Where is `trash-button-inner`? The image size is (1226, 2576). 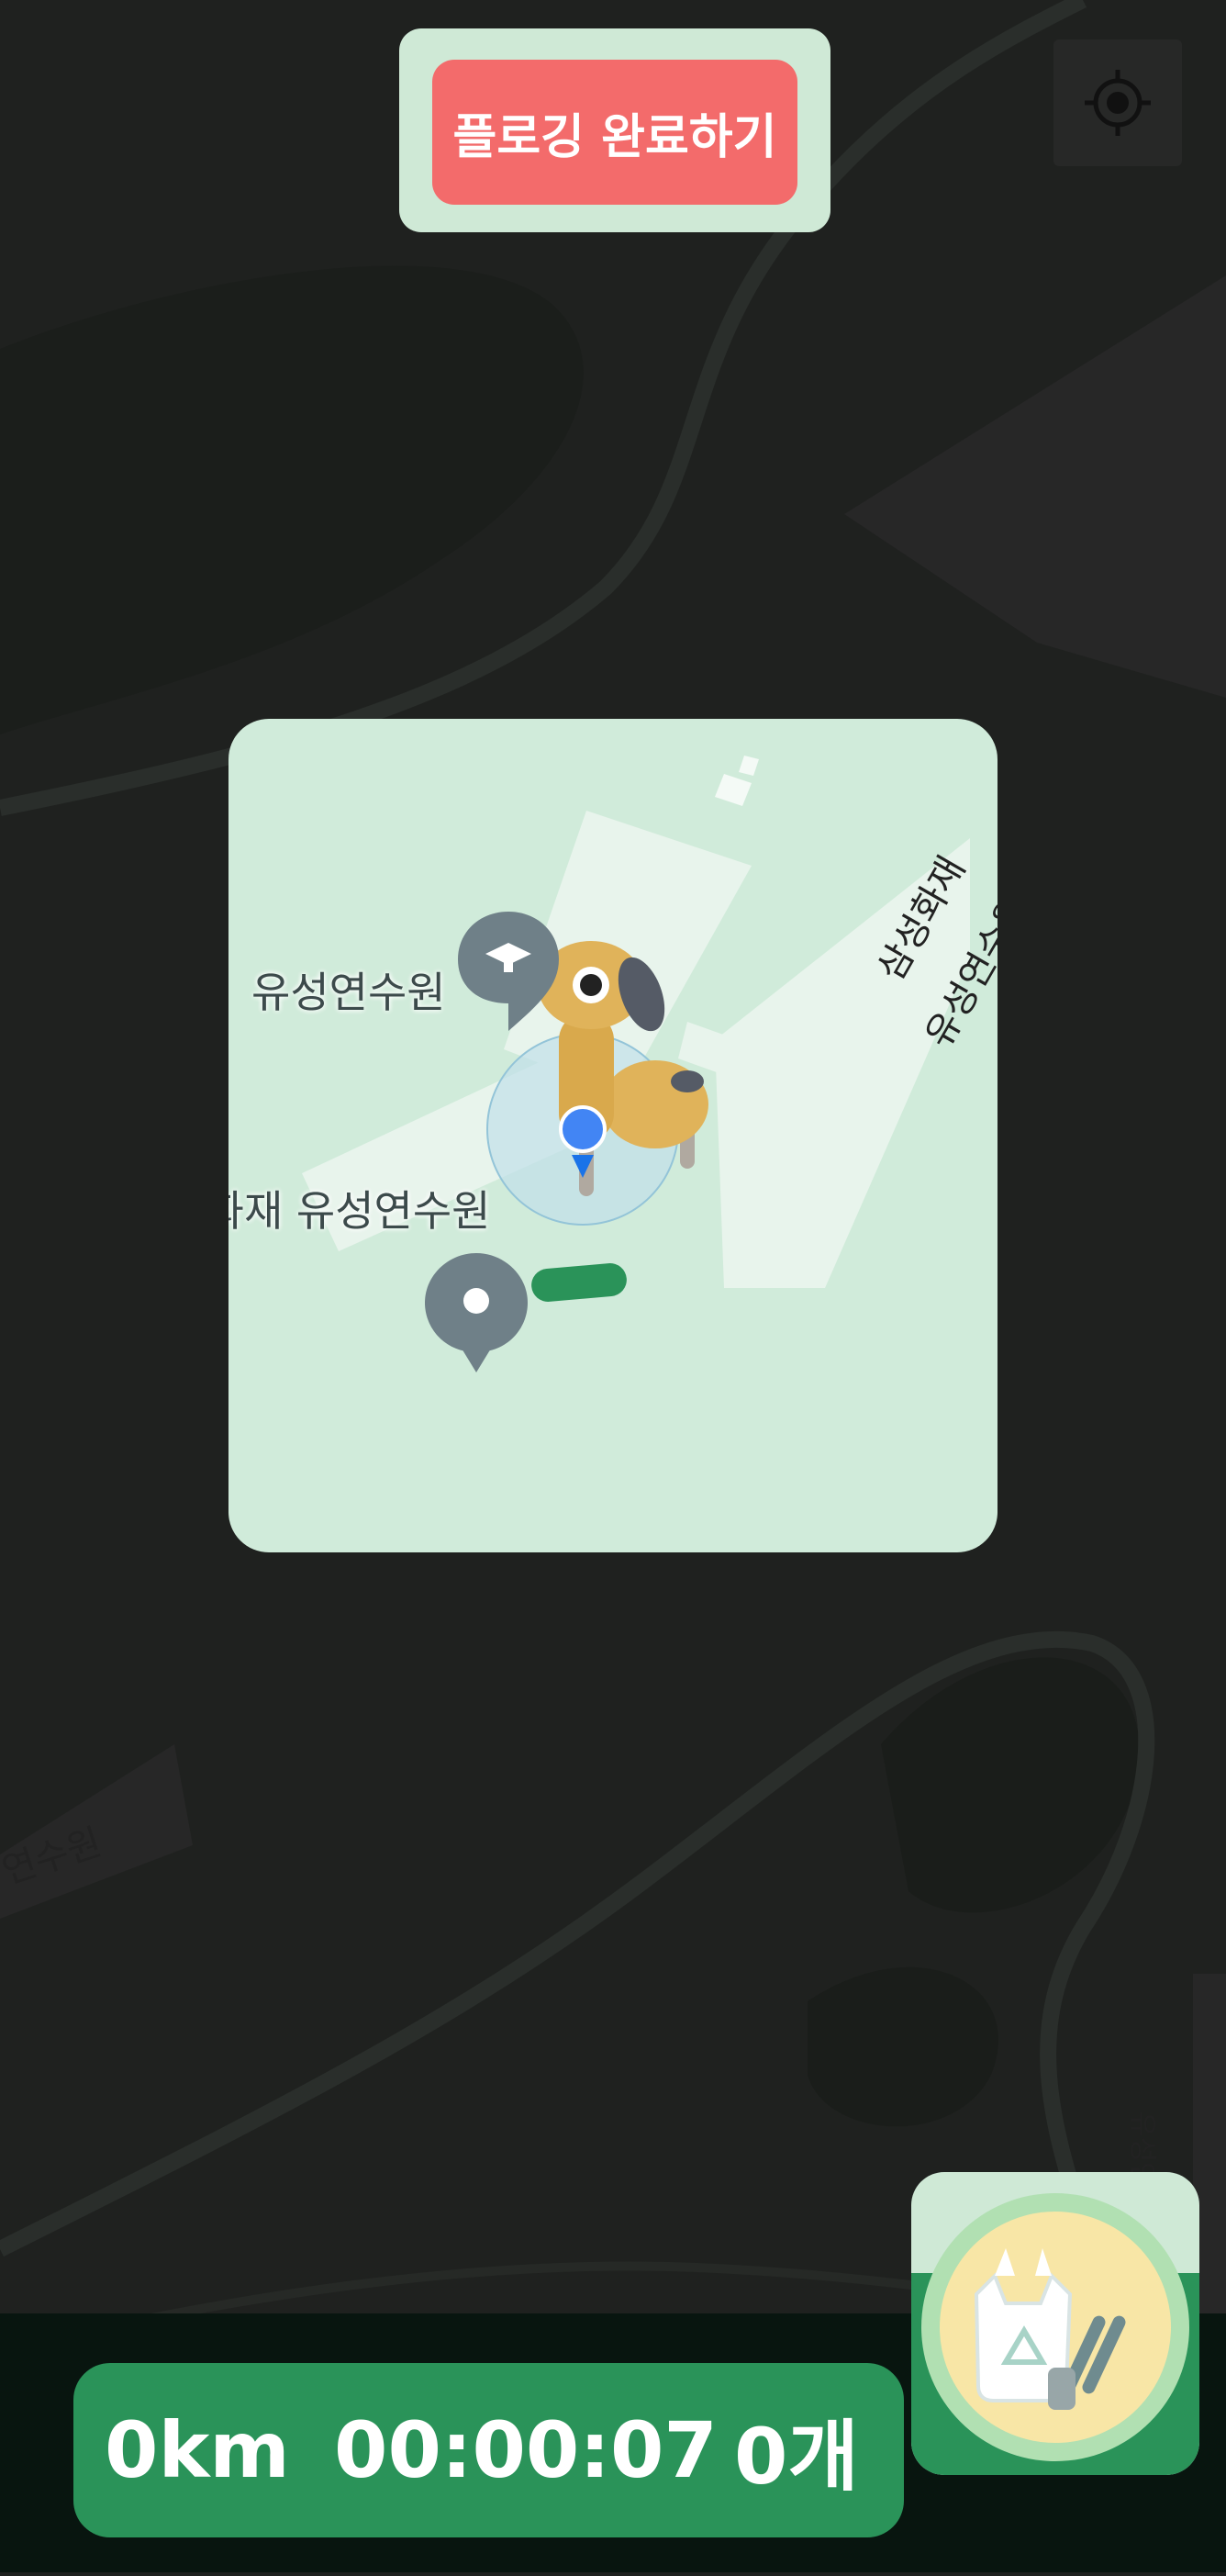 trash-button-inner is located at coordinates (1055, 2327).